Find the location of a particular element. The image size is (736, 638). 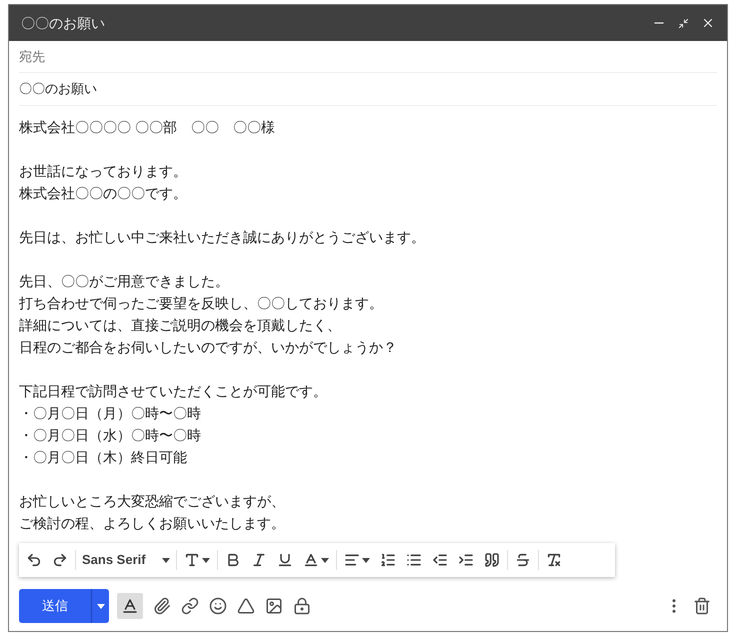

body-text-line: ・〇月〇日（木）終日可能 is located at coordinates (103, 457).